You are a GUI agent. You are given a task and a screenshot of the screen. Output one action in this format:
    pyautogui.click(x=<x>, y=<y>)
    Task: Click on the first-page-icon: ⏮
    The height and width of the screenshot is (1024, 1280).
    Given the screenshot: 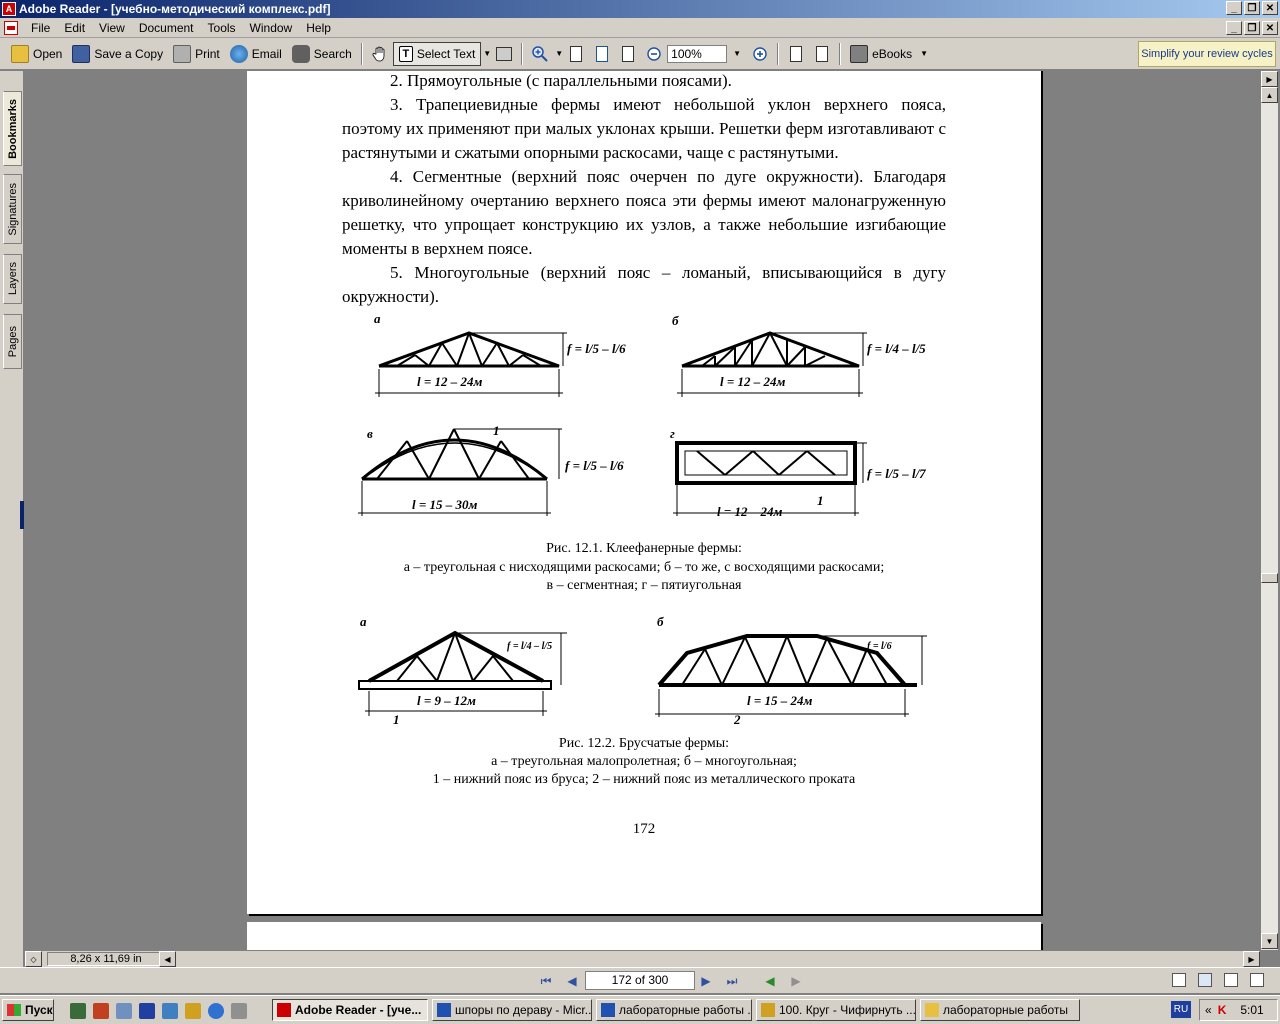 What is the action you would take?
    pyautogui.click(x=546, y=981)
    